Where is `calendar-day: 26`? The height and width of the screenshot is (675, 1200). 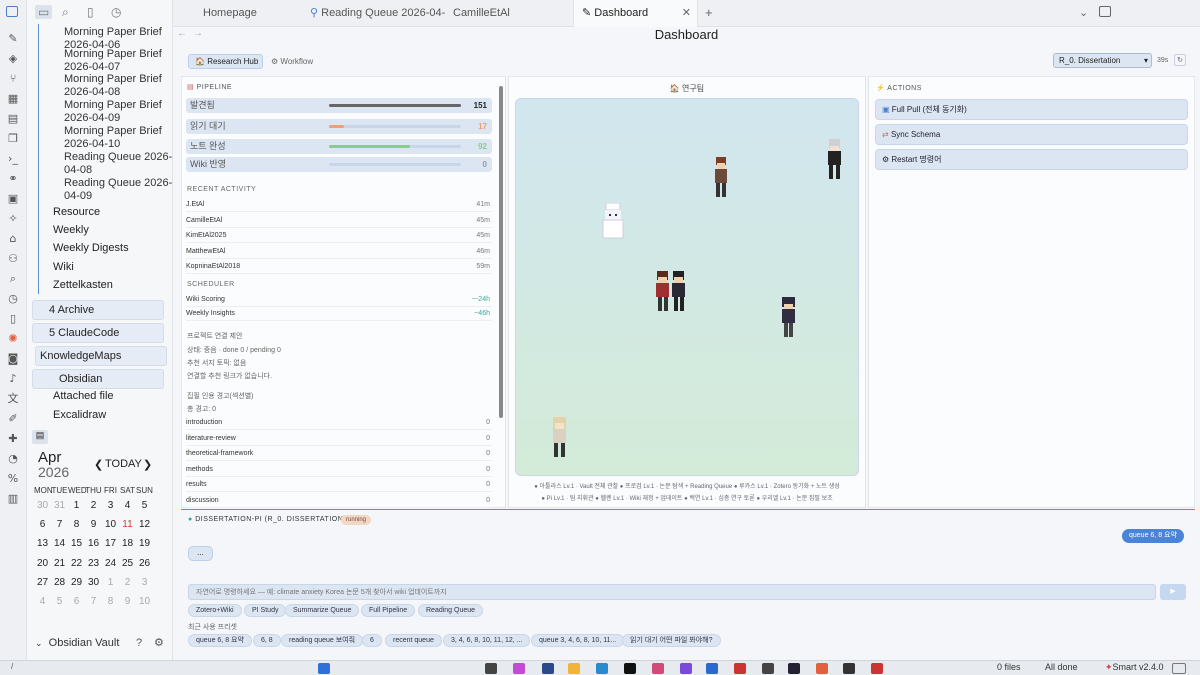 calendar-day: 26 is located at coordinates (144, 563).